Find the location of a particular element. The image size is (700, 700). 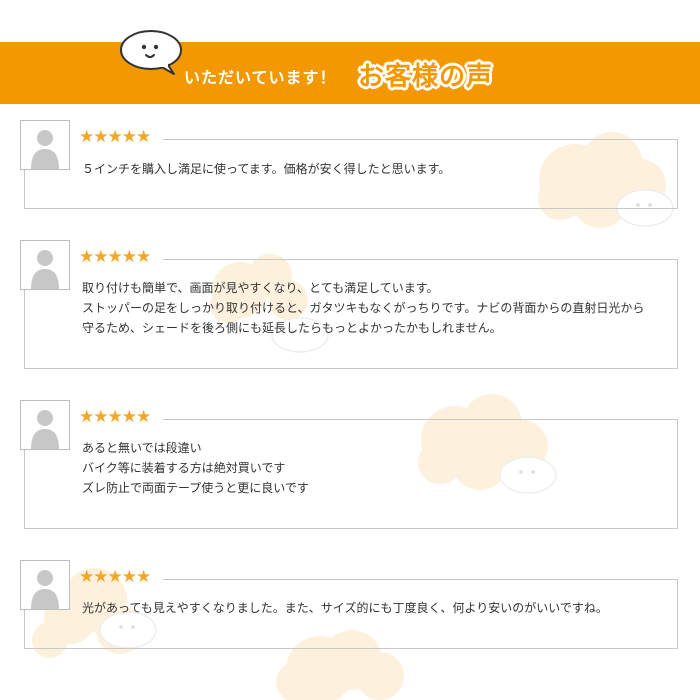

review-line: ズレ防止で両面テープ使うと更に良いです is located at coordinates (195, 488).